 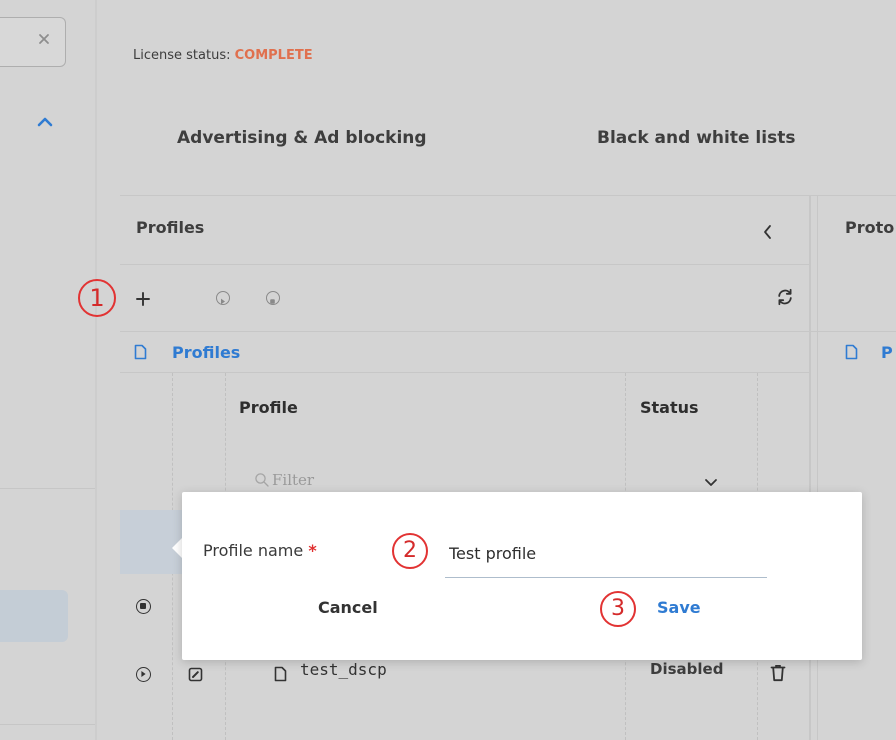 What do you see at coordinates (33, 42) in the screenshot?
I see `close-button` at bounding box center [33, 42].